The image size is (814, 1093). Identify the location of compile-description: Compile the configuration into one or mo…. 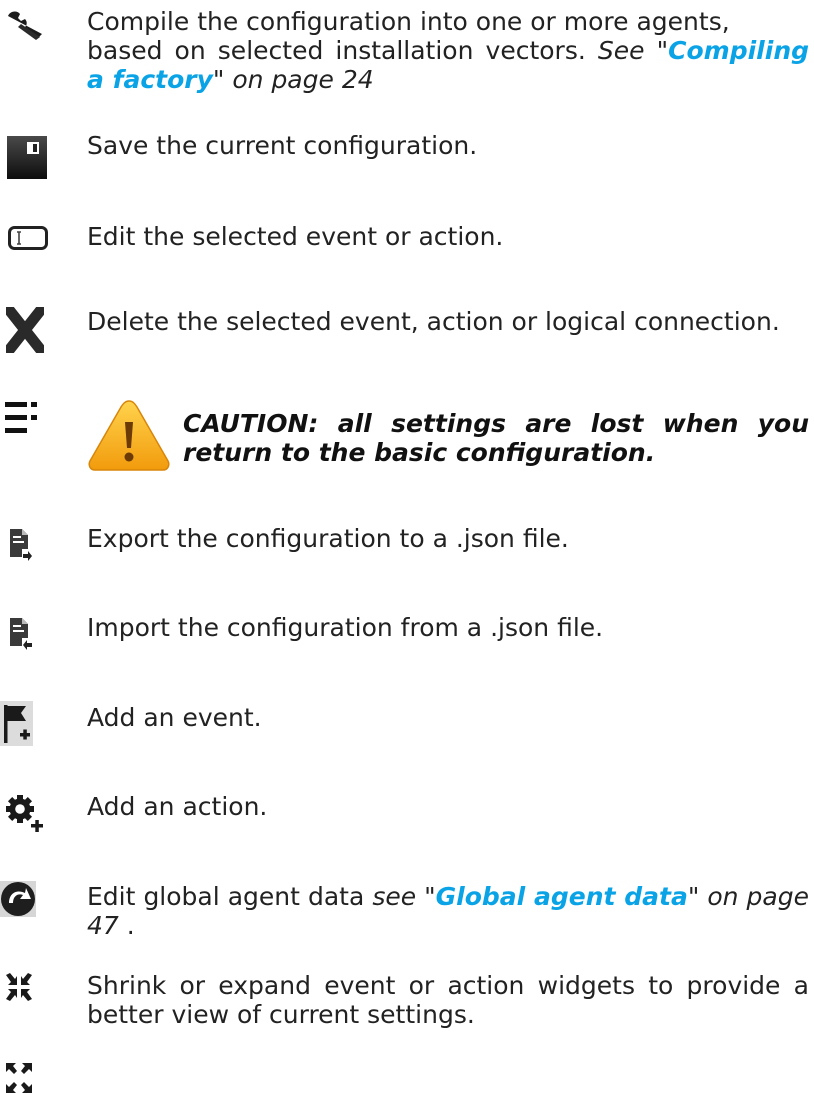
(448, 50).